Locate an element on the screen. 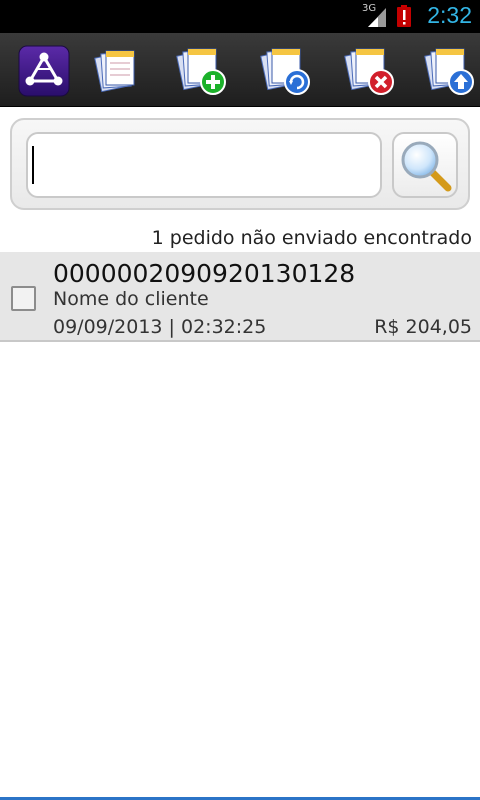 The width and height of the screenshot is (480, 800). search-caret-wrap is located at coordinates (204, 165).